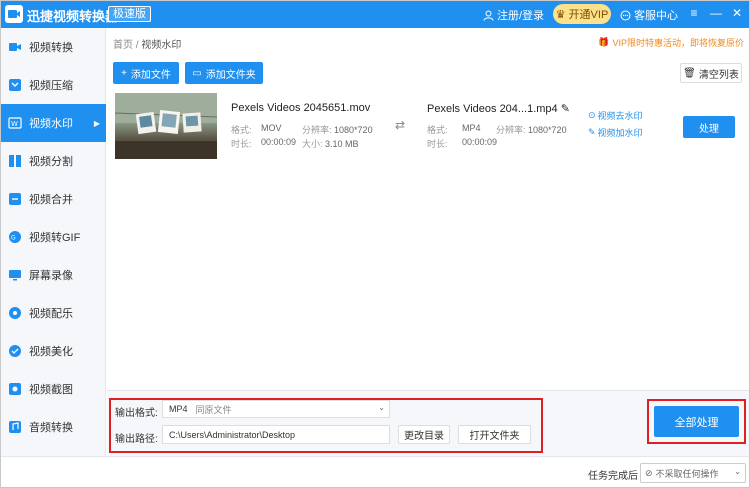 This screenshot has width=750, height=488. I want to click on source-file-name: Pexels Videos 2045651.mov, so click(301, 108).